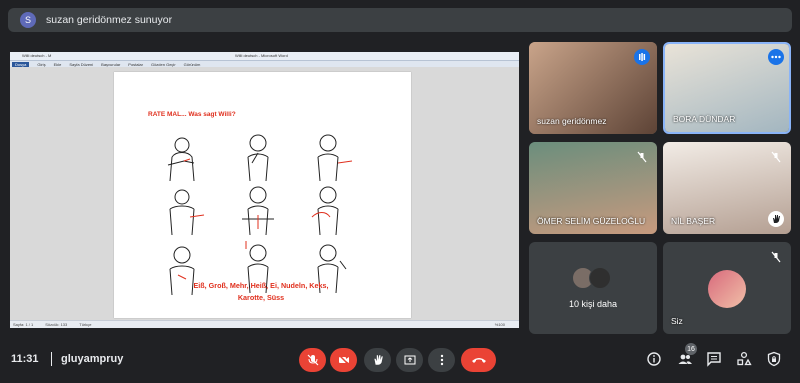 The height and width of the screenshot is (383, 800). Describe the element at coordinates (727, 88) in the screenshot. I see `participant-tile: BORA DÜNDAR` at that location.